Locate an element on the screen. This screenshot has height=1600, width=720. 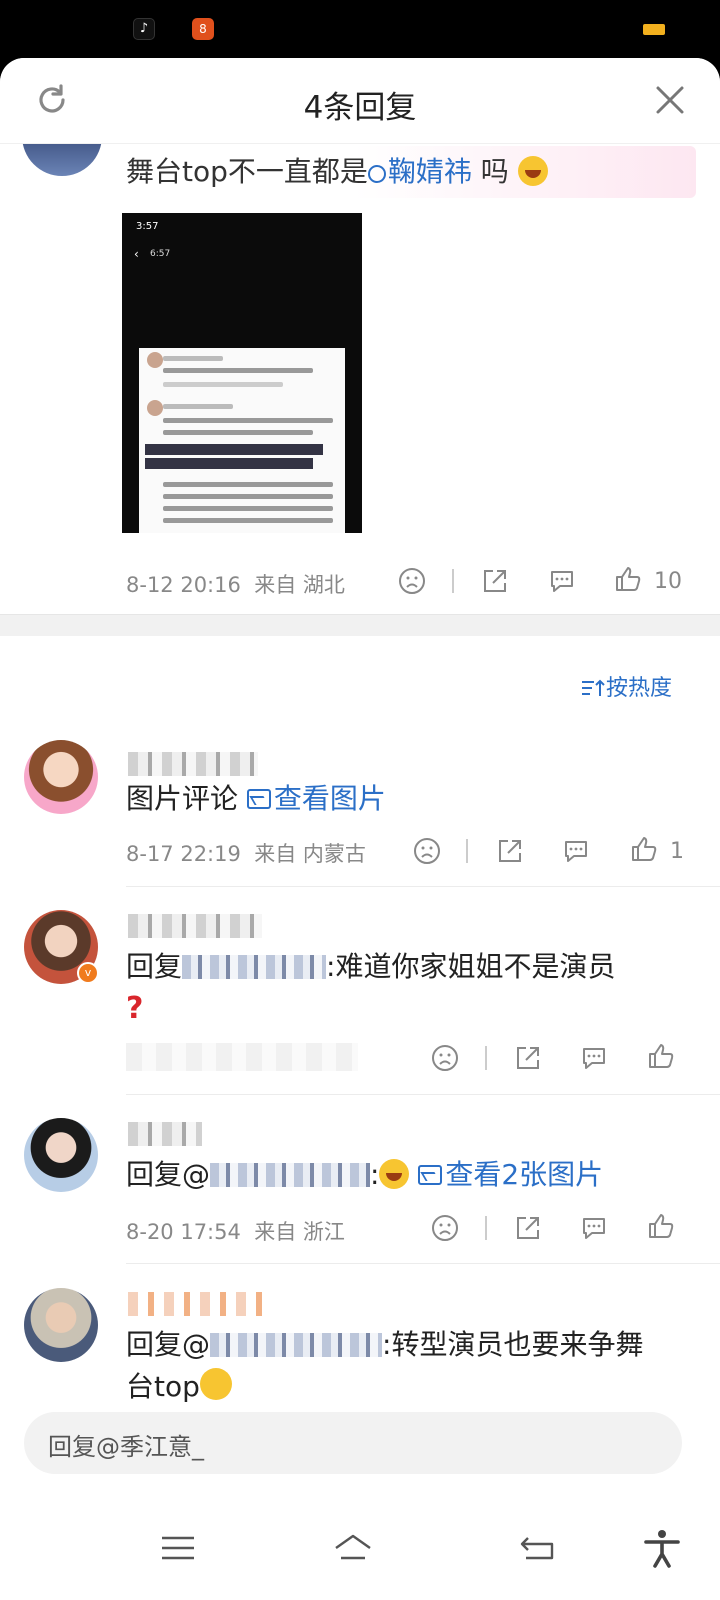
view-pictures-label: 查看2张图片 is located at coordinates (524, 1174).